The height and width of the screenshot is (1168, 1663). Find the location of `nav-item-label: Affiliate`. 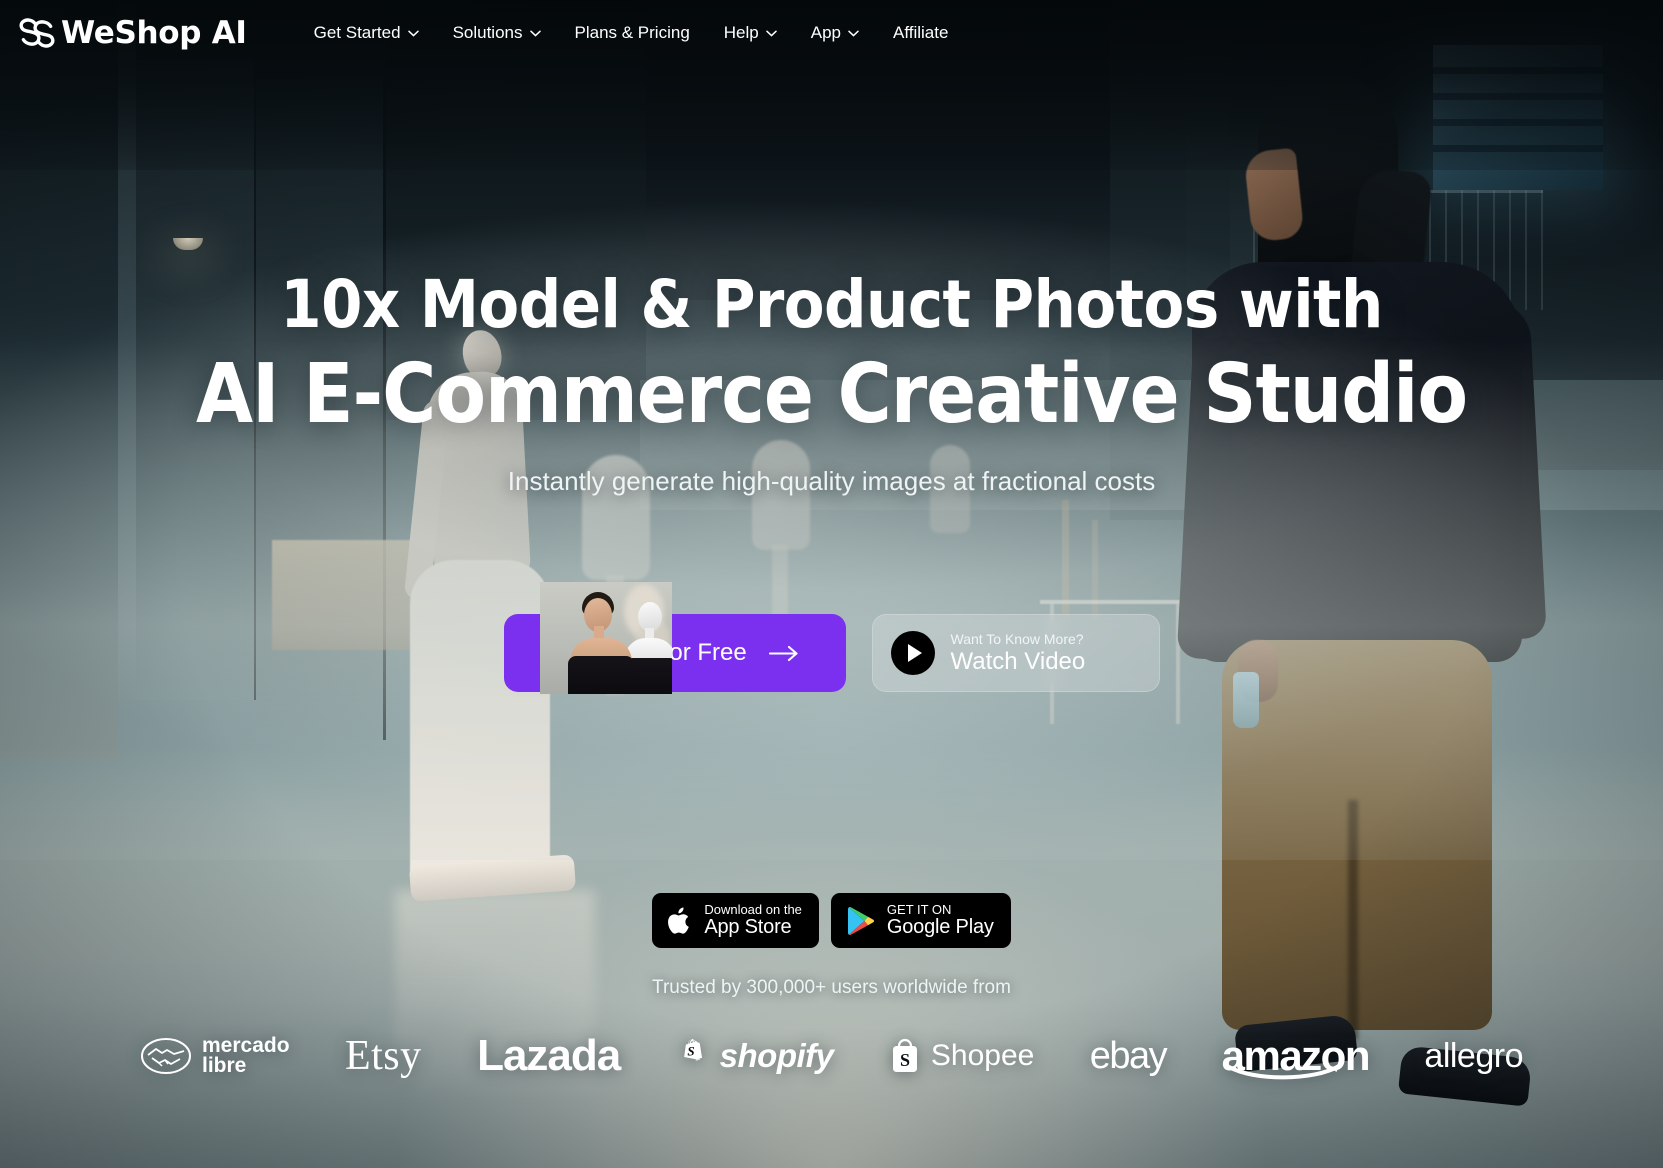

nav-item-label: Affiliate is located at coordinates (921, 32).